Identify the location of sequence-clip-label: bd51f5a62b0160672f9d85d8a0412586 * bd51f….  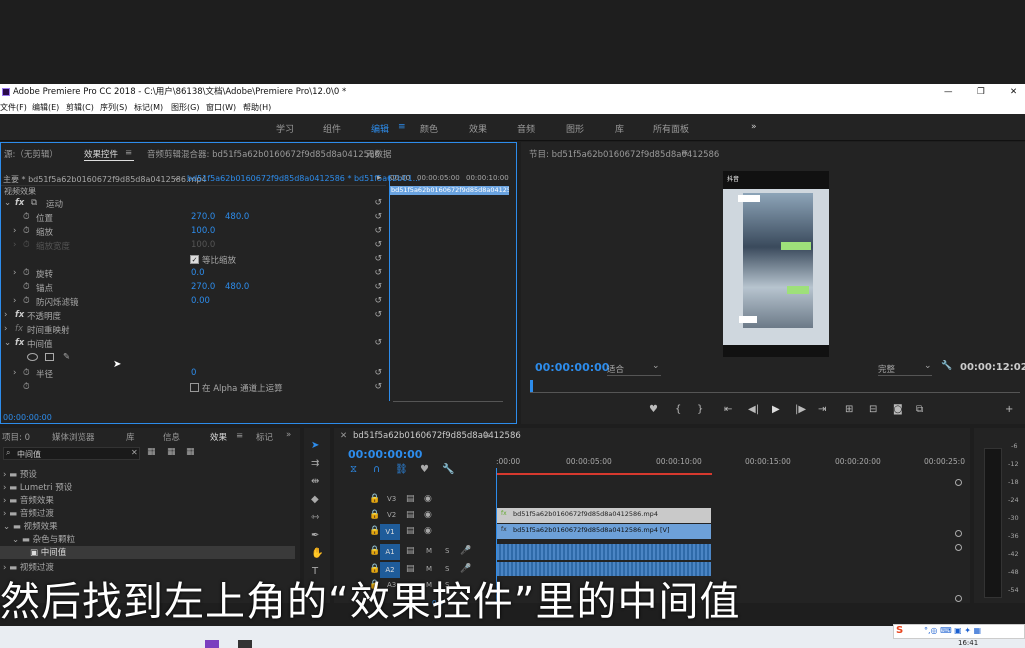
(303, 178).